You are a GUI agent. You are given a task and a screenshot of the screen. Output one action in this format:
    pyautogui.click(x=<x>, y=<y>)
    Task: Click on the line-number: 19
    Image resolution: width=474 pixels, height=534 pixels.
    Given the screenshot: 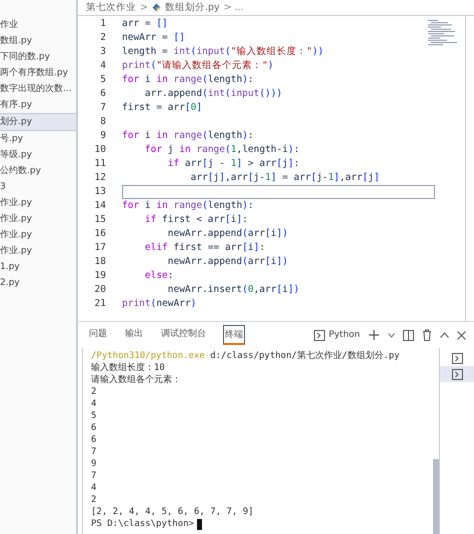 What is the action you would take?
    pyautogui.click(x=100, y=276)
    